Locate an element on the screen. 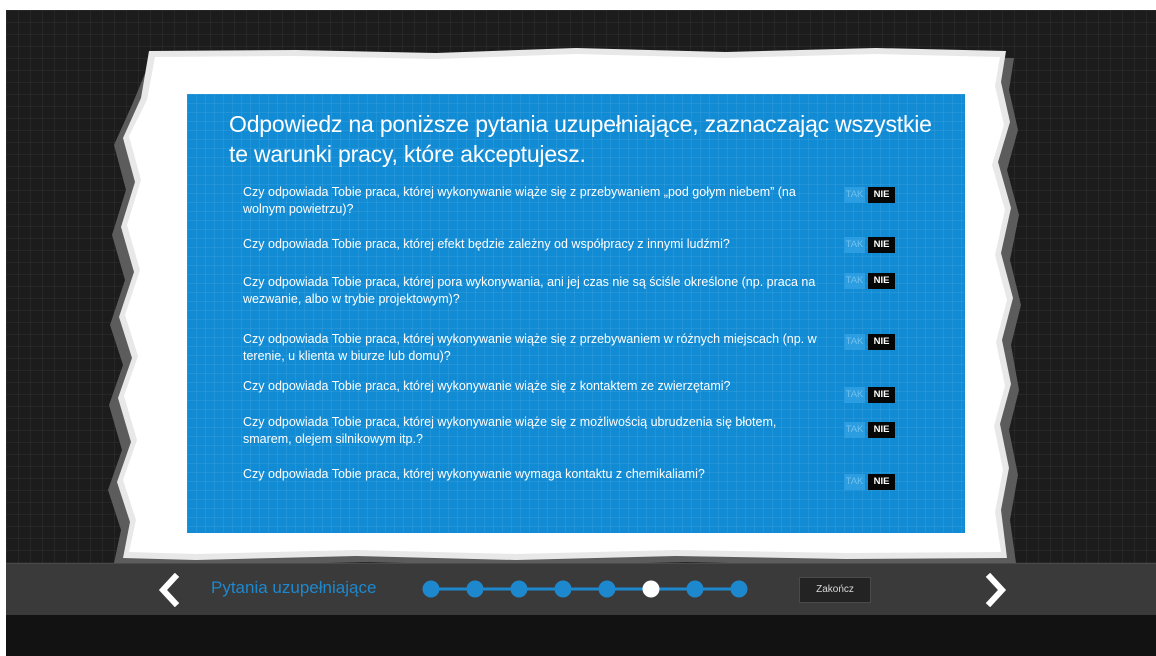  question-7-yes-button: TAK is located at coordinates (854, 482).